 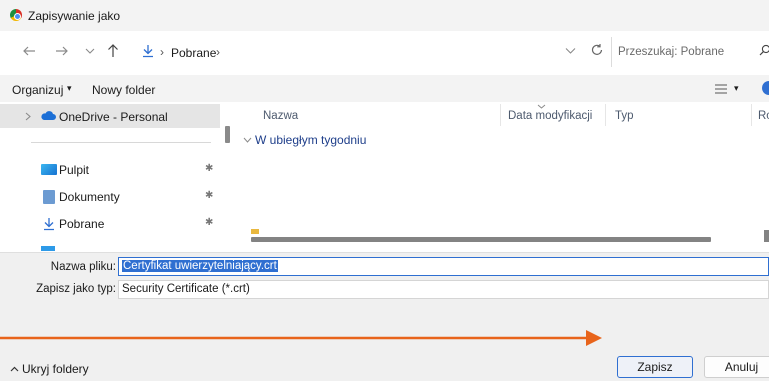 I want to click on sidebar-scrollbar-thumb, so click(x=227, y=134).